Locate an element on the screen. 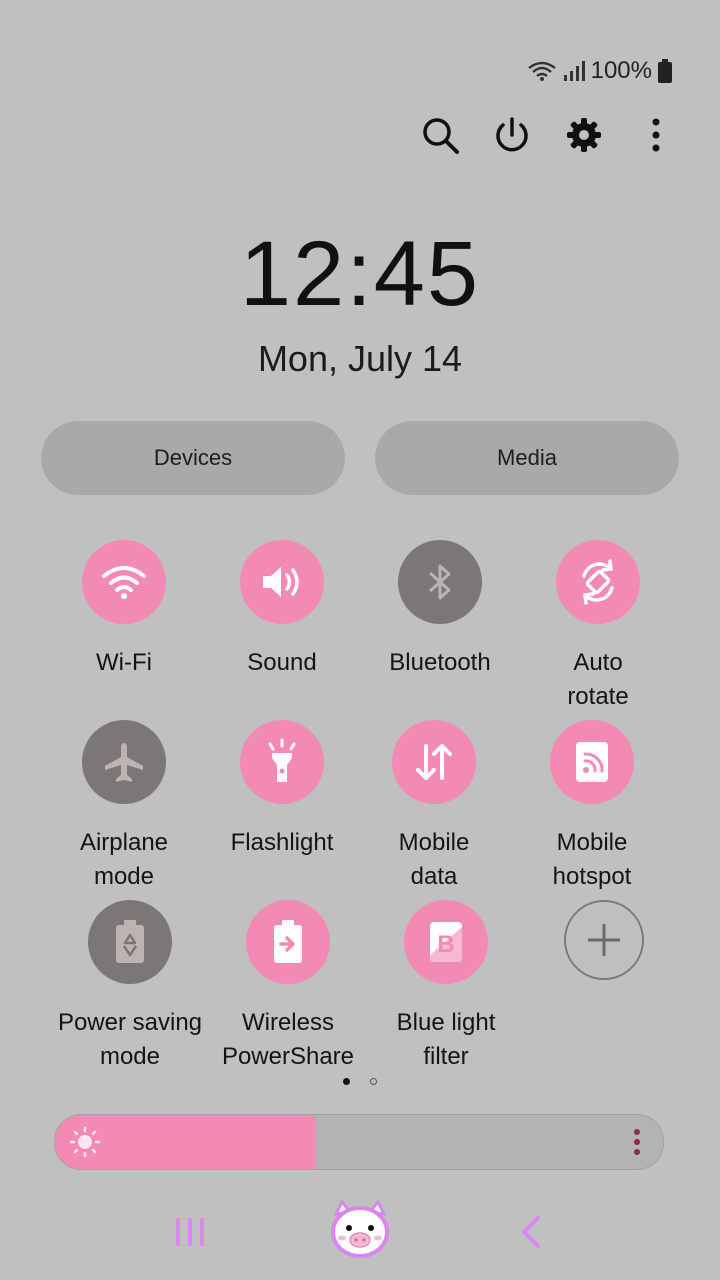 Image resolution: width=720 pixels, height=1280 pixels. tile-wireless-powershare-toggle is located at coordinates (288, 942).